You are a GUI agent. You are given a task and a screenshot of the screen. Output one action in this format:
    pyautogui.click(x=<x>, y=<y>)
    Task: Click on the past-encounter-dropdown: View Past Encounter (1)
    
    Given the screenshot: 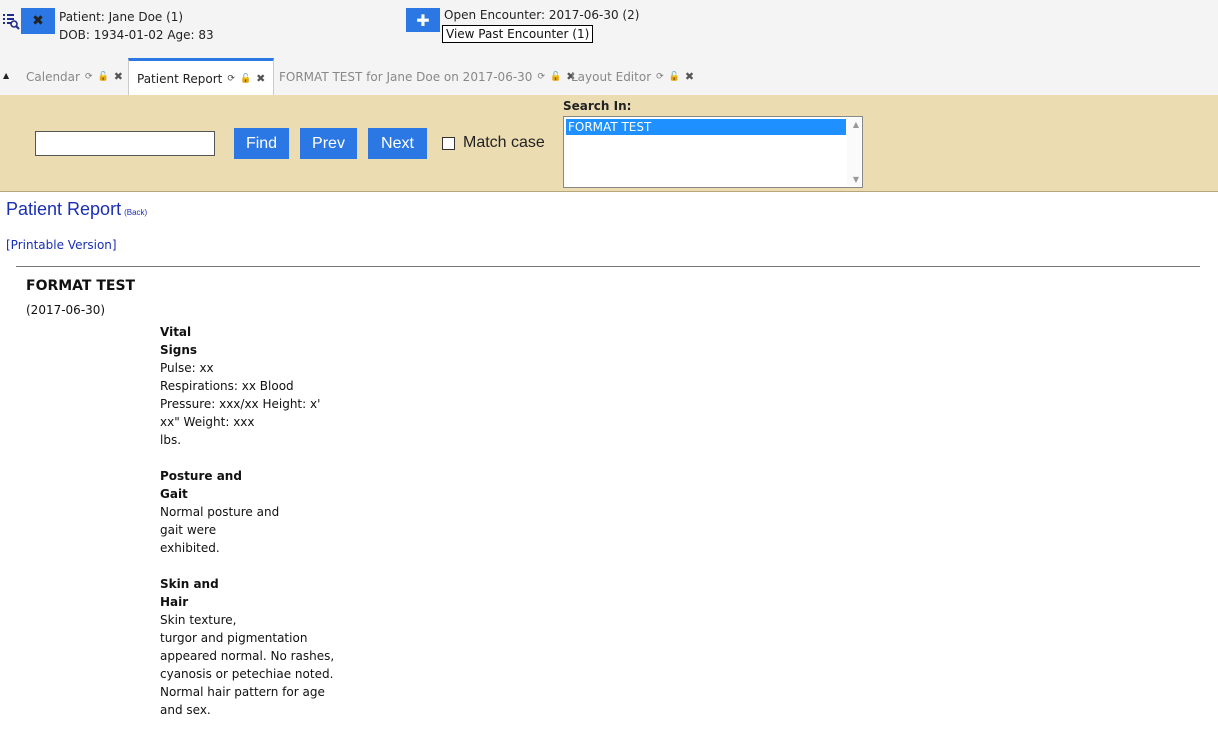 What is the action you would take?
    pyautogui.click(x=518, y=34)
    